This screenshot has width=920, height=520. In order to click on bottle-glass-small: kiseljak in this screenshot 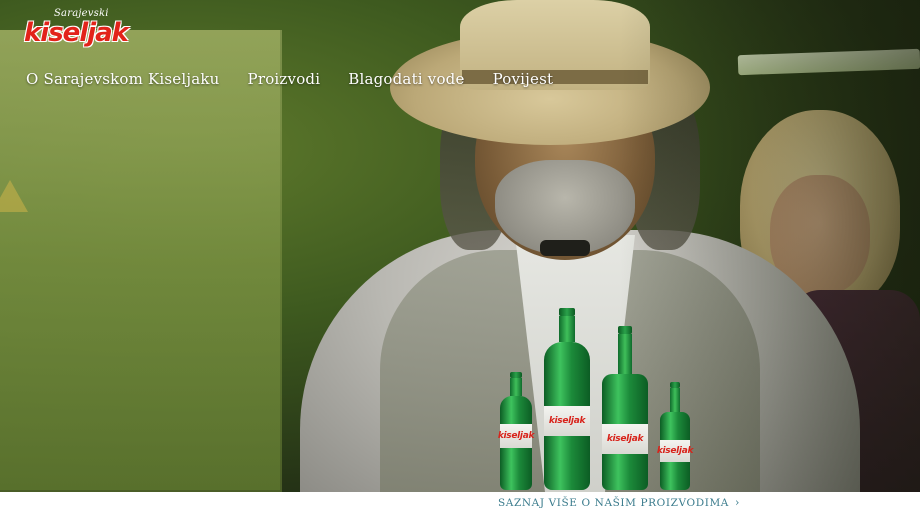, I will do `click(675, 436)`.